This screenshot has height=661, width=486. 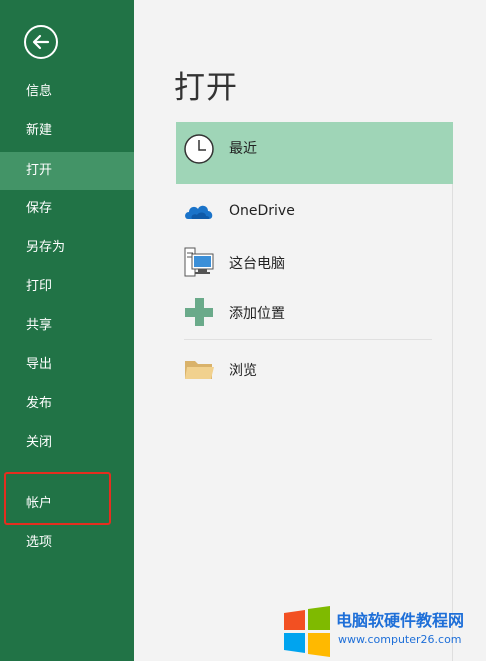 What do you see at coordinates (400, 620) in the screenshot?
I see `watermark-title: 电脑软硬件教程网` at bounding box center [400, 620].